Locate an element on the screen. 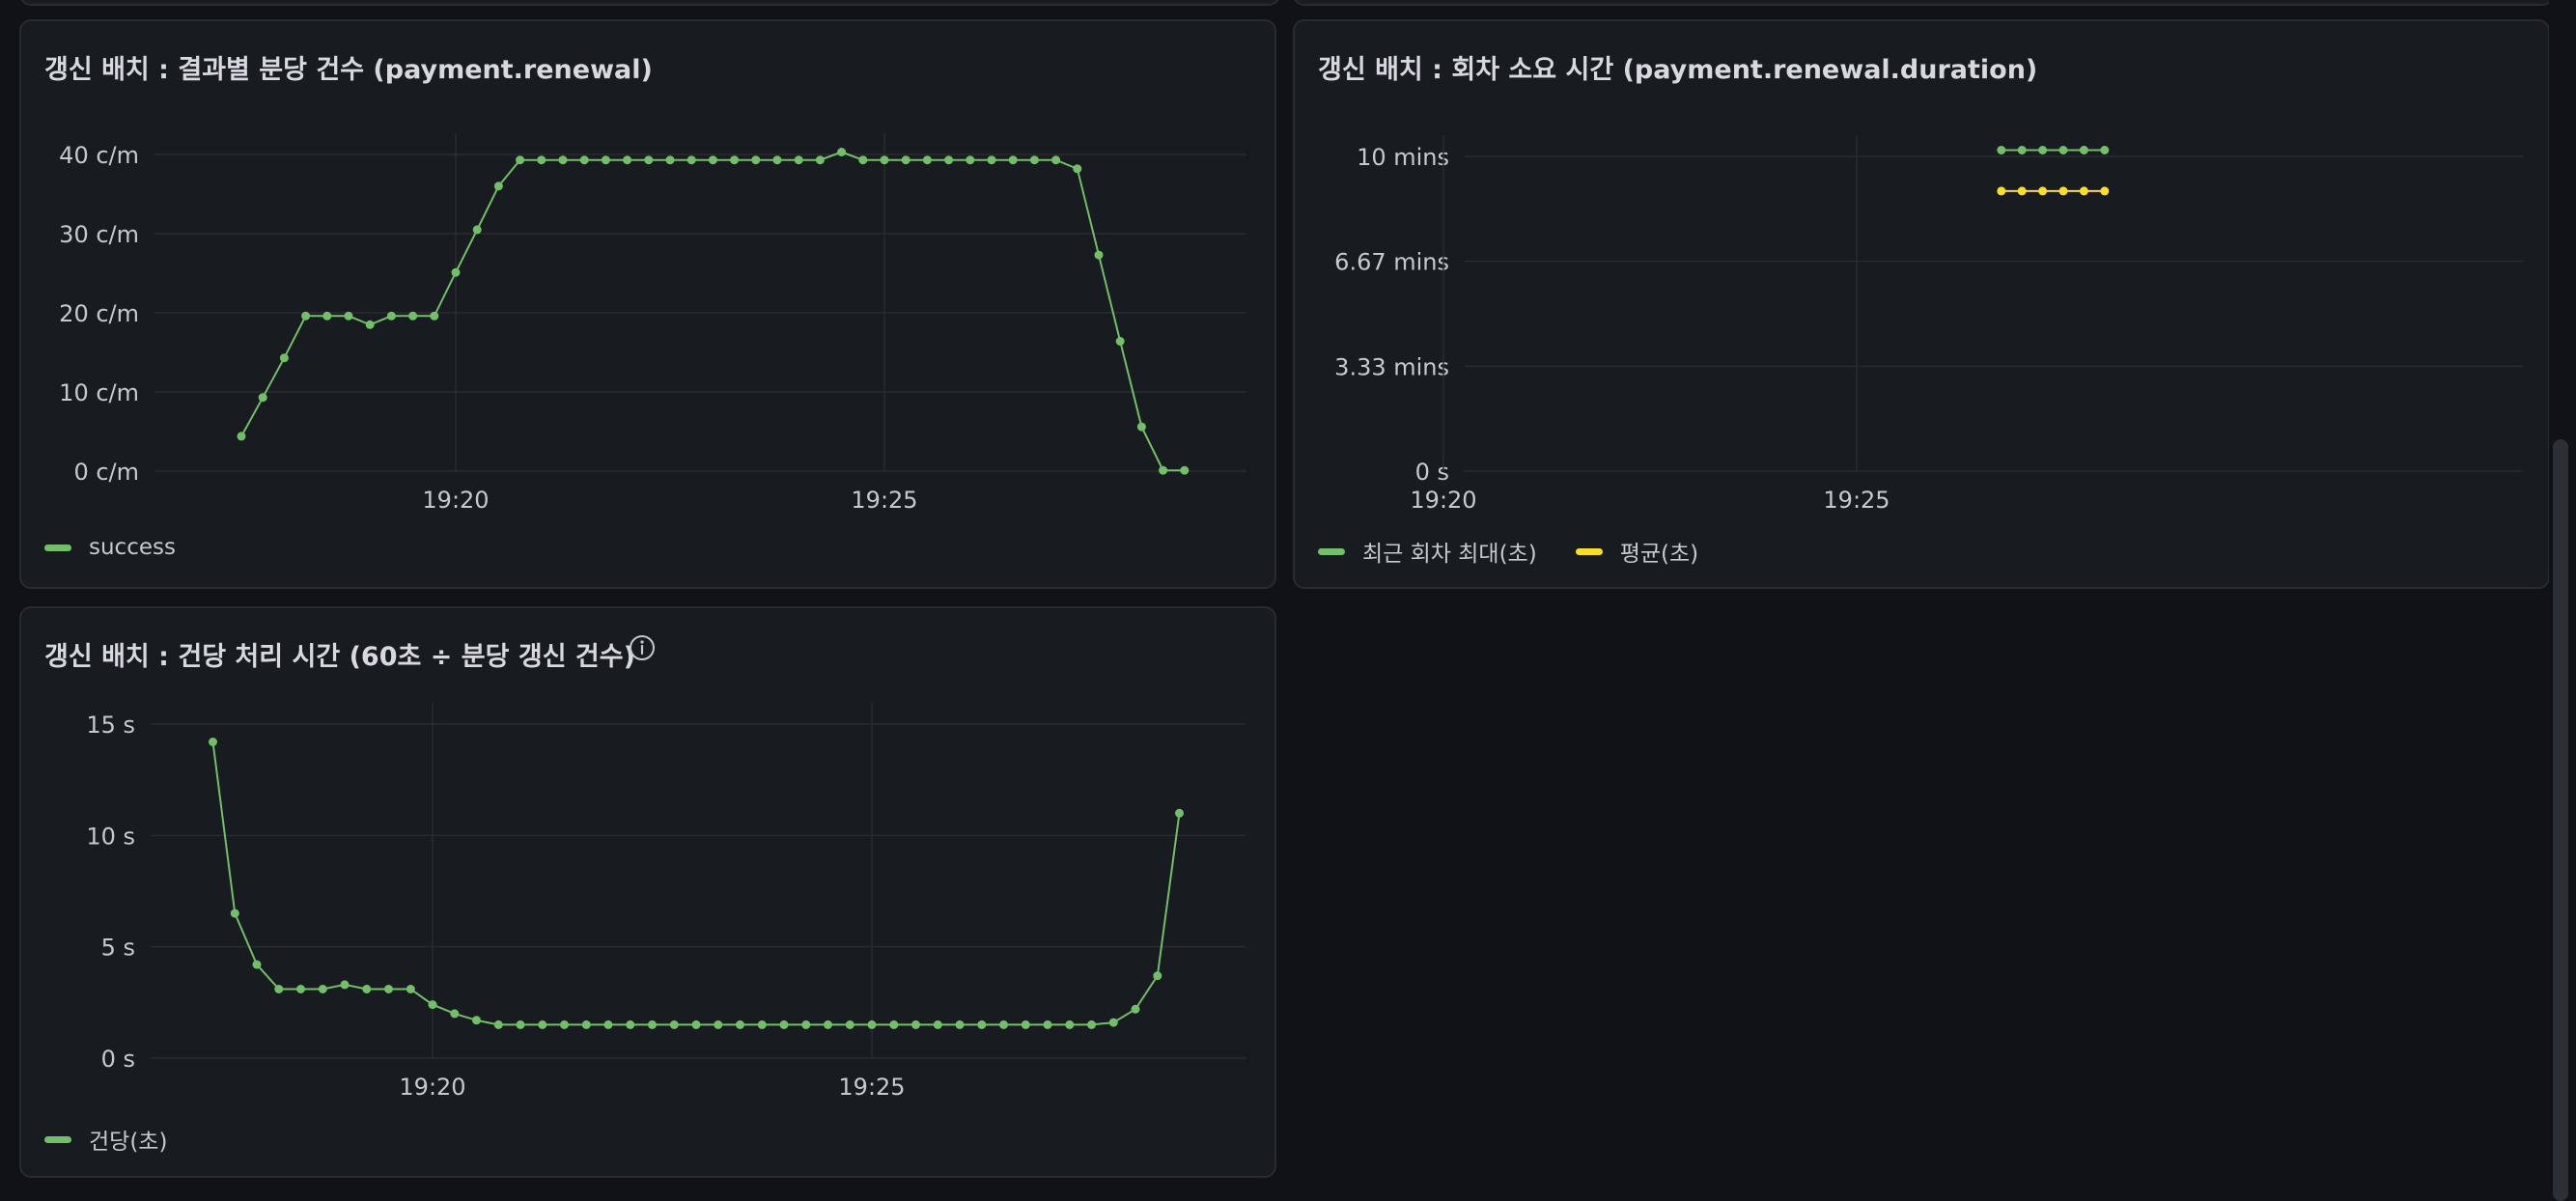  legend-label: 건당(초) is located at coordinates (128, 1142).